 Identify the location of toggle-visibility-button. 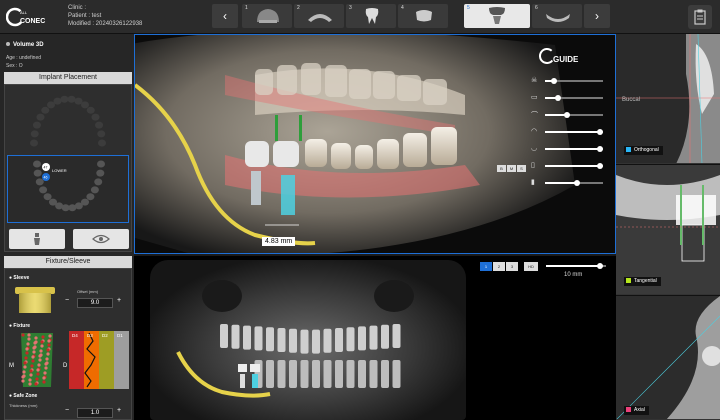
(101, 239).